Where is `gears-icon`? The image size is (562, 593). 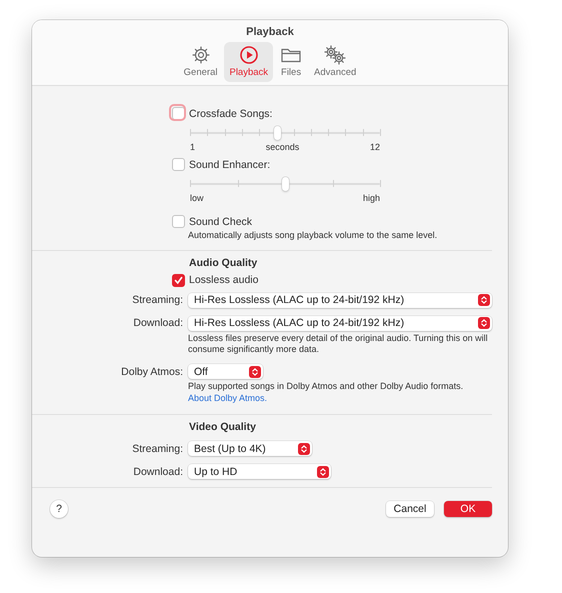 gears-icon is located at coordinates (335, 55).